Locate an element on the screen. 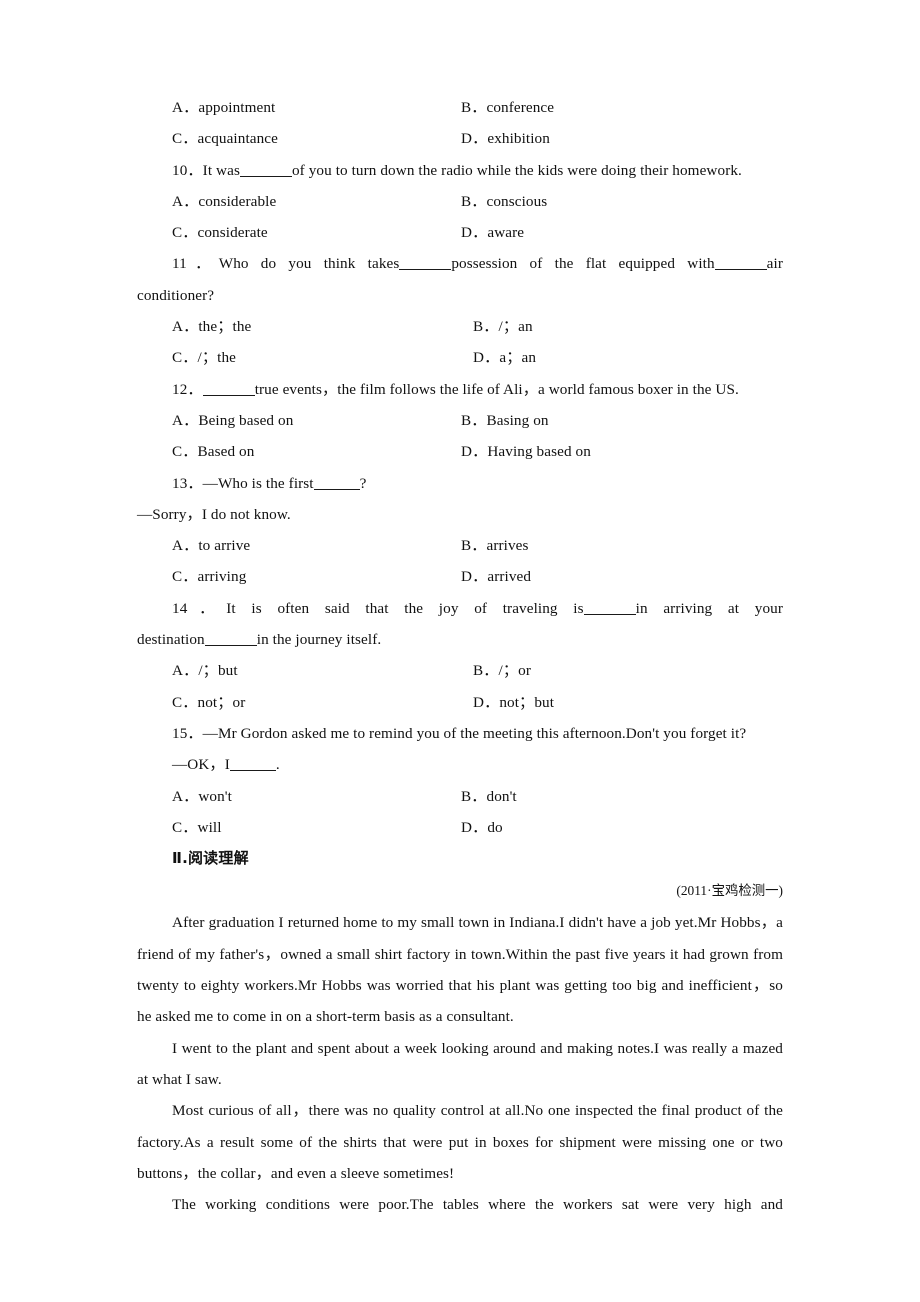  option-a: A．Being based on is located at coordinates (295, 420).